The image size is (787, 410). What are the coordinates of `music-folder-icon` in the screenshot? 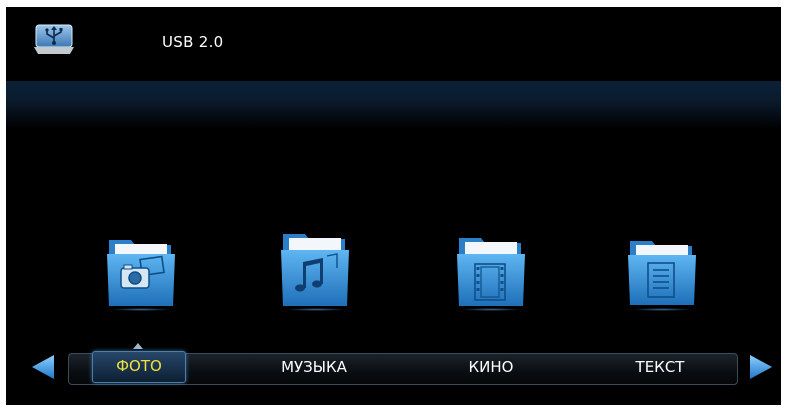 It's located at (315, 270).